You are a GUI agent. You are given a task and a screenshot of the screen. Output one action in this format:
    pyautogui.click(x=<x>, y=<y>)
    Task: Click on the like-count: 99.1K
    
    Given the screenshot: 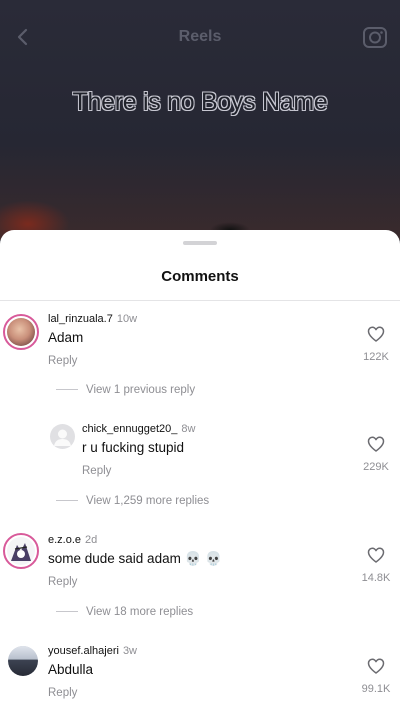 What is the action you would take?
    pyautogui.click(x=376, y=689)
    